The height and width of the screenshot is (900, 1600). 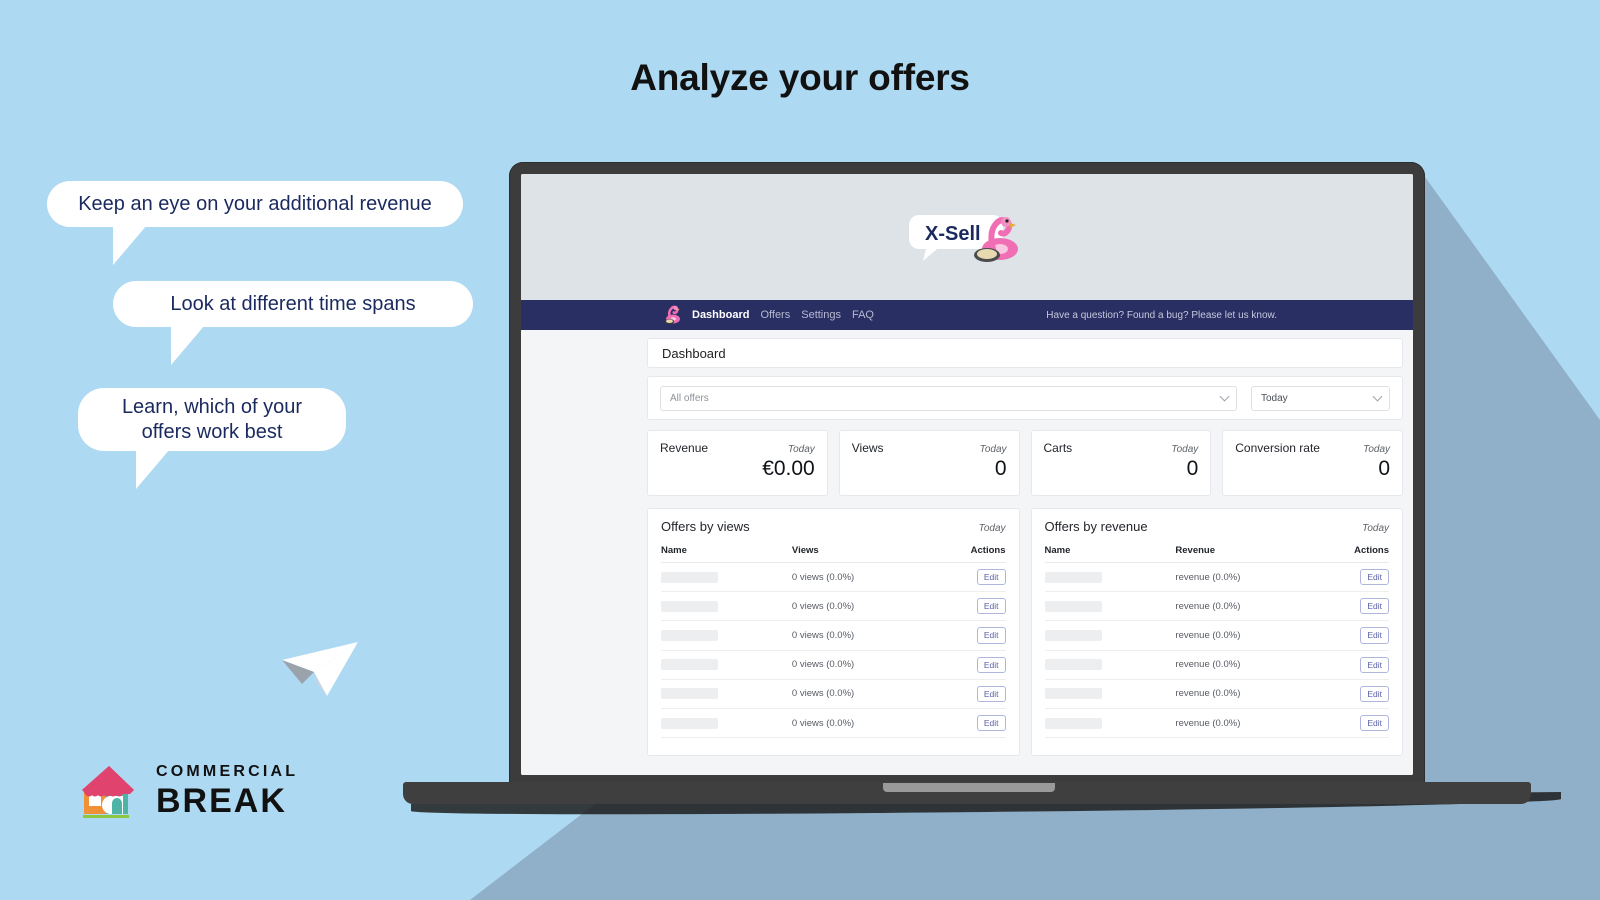 What do you see at coordinates (821, 315) in the screenshot?
I see `nav-item-settings: Settings` at bounding box center [821, 315].